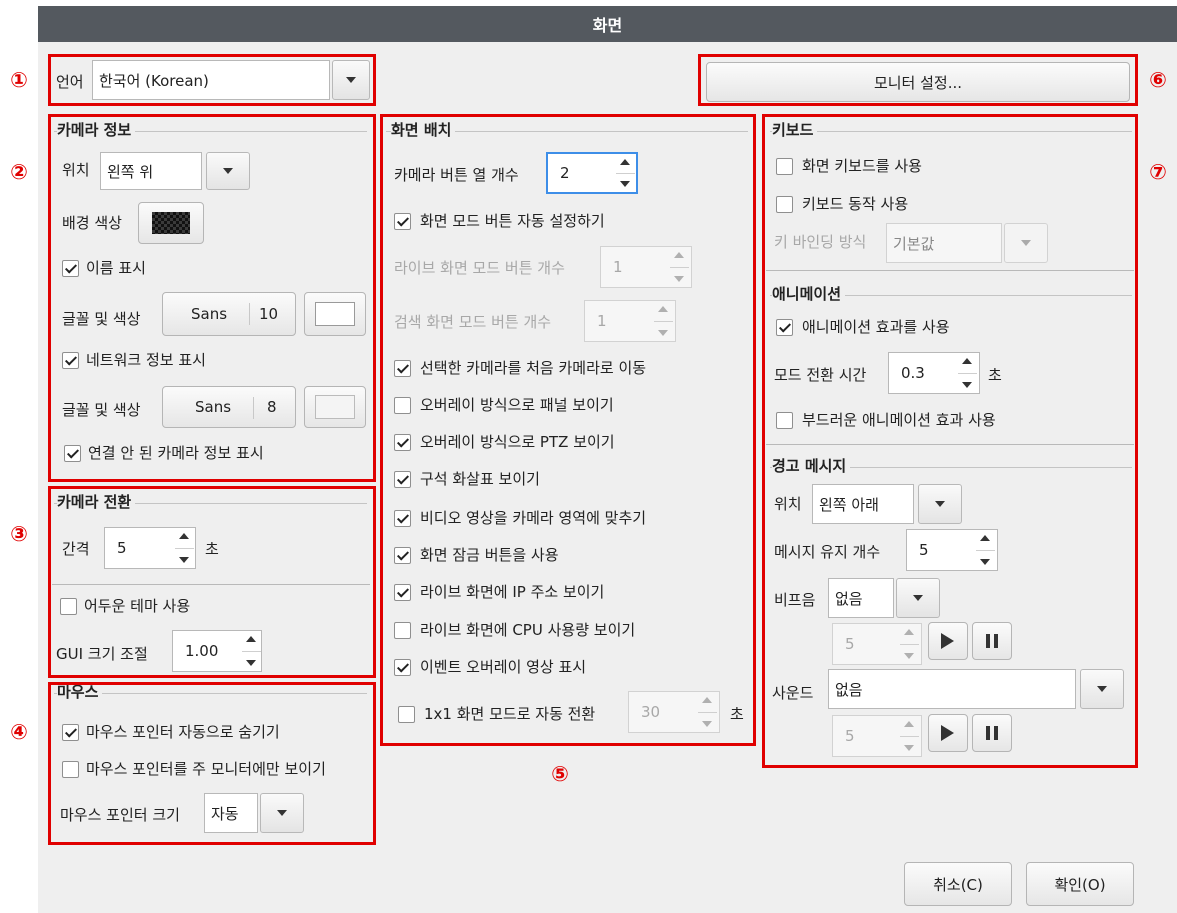 The height and width of the screenshot is (913, 1177). What do you see at coordinates (184, 548) in the screenshot?
I see `interval-spin-arrows` at bounding box center [184, 548].